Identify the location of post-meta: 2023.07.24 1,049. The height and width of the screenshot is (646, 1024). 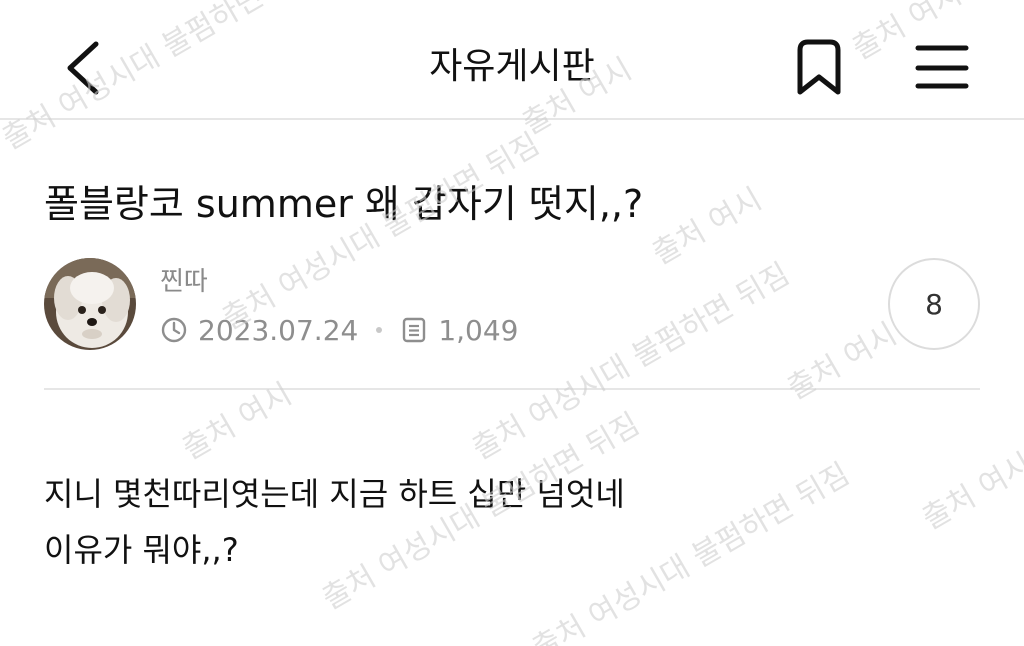
(339, 330).